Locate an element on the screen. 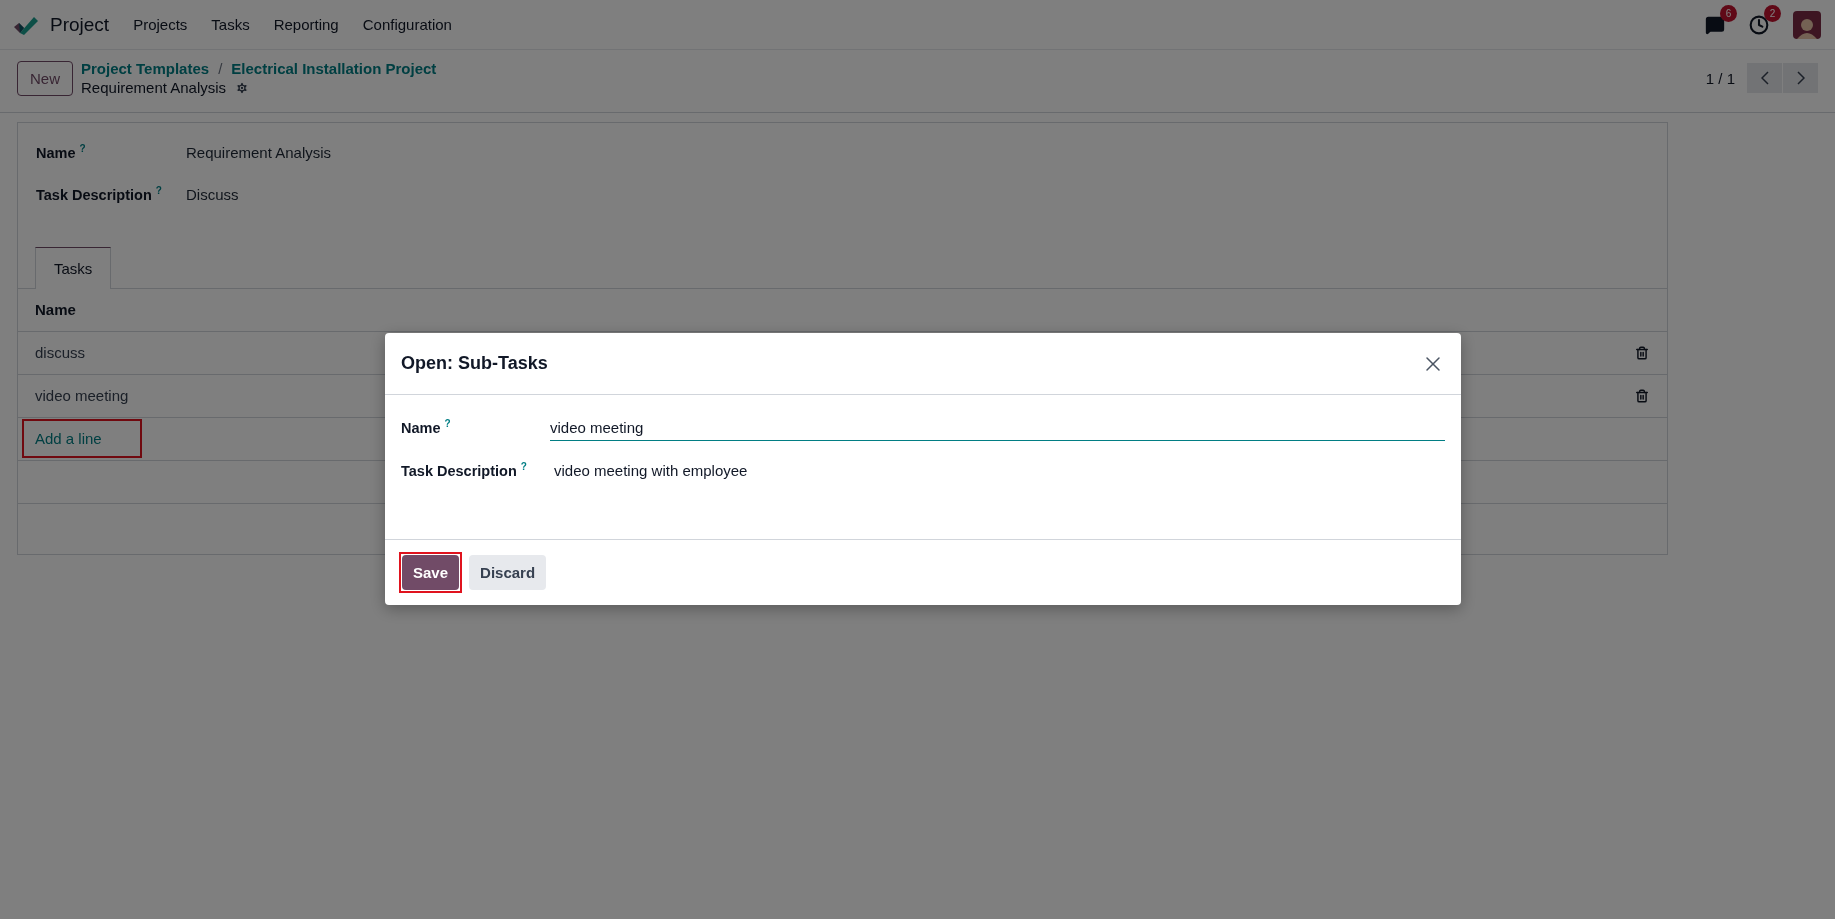 The width and height of the screenshot is (1835, 919). chat-icon is located at coordinates (1715, 24).